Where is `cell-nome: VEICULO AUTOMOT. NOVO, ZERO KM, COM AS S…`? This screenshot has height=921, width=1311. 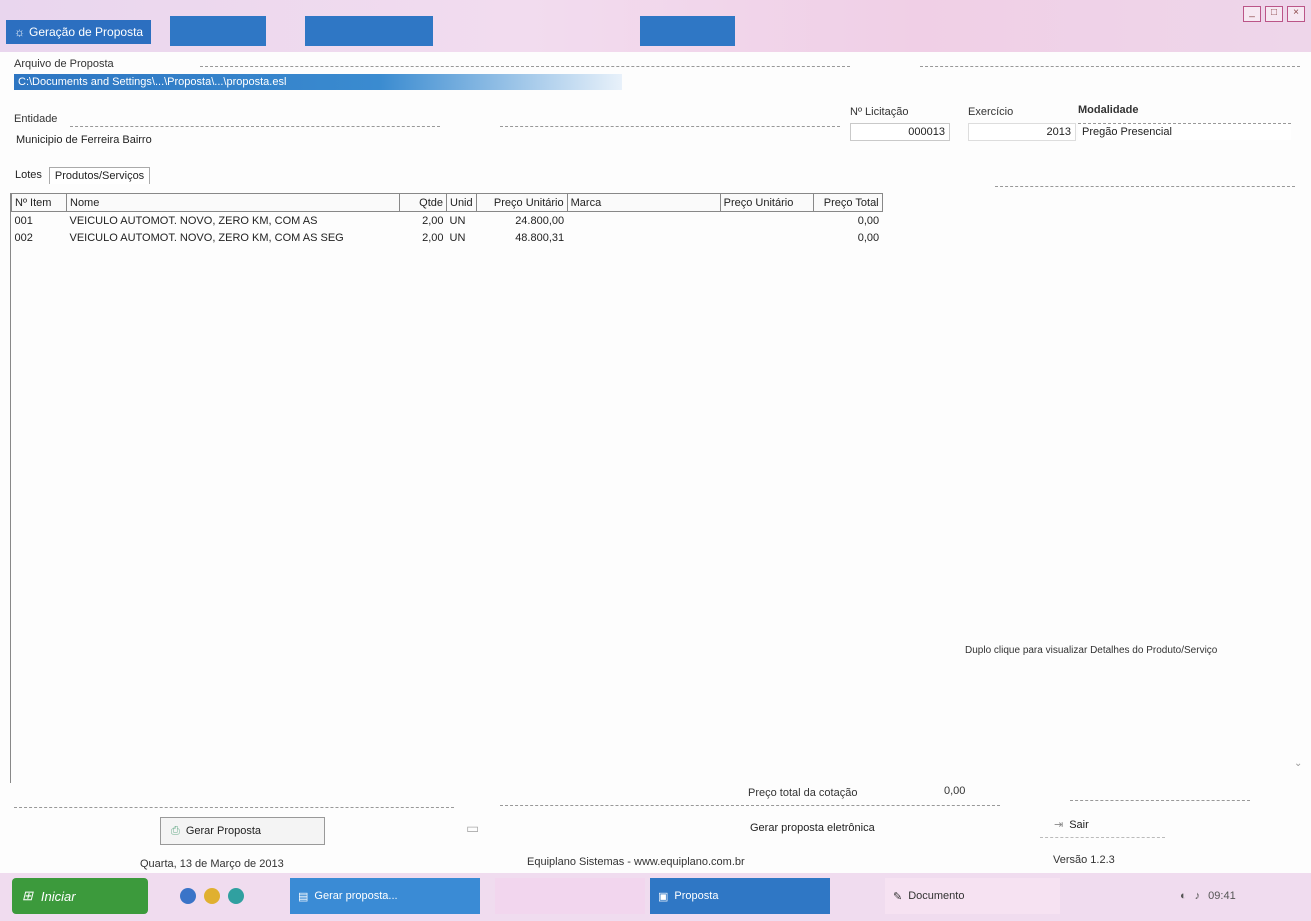 cell-nome: VEICULO AUTOMOT. NOVO, ZERO KM, COM AS S… is located at coordinates (206, 237).